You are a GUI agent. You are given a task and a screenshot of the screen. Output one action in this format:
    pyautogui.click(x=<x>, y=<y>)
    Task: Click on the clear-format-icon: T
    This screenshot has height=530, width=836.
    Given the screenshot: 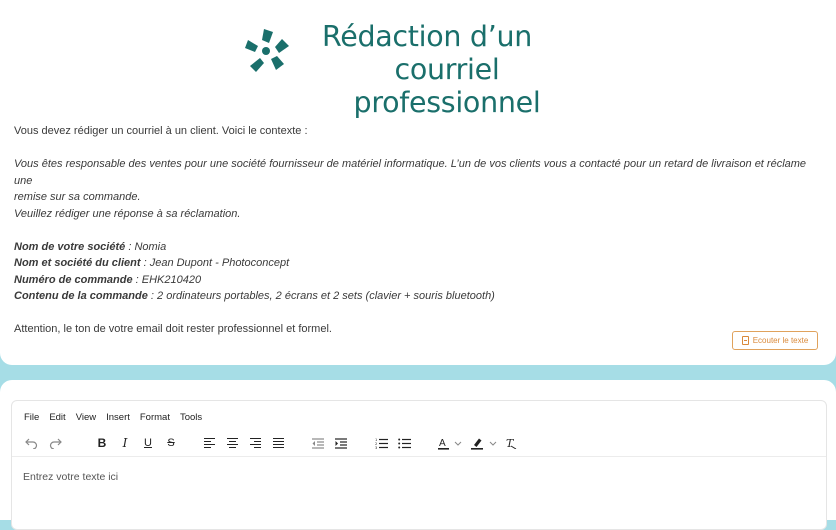 What is the action you would take?
    pyautogui.click(x=511, y=443)
    